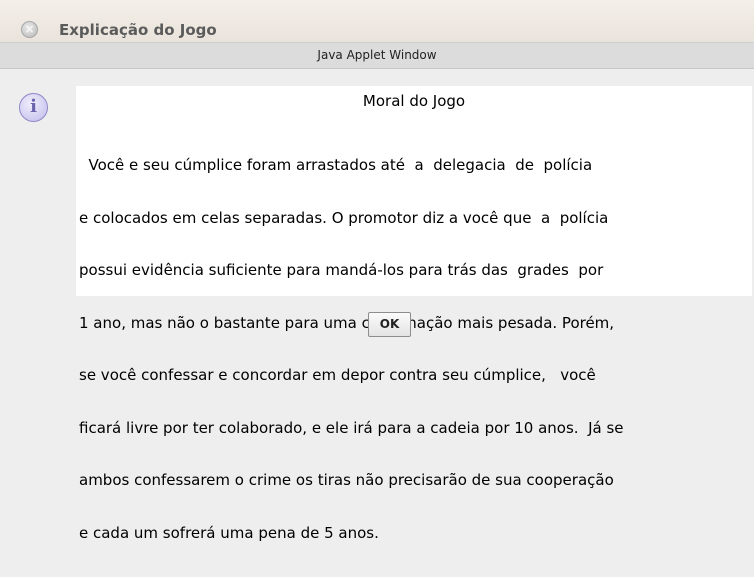 The height and width of the screenshot is (577, 754). I want to click on window-titlebar: × Explicação do Jogo, so click(377, 21).